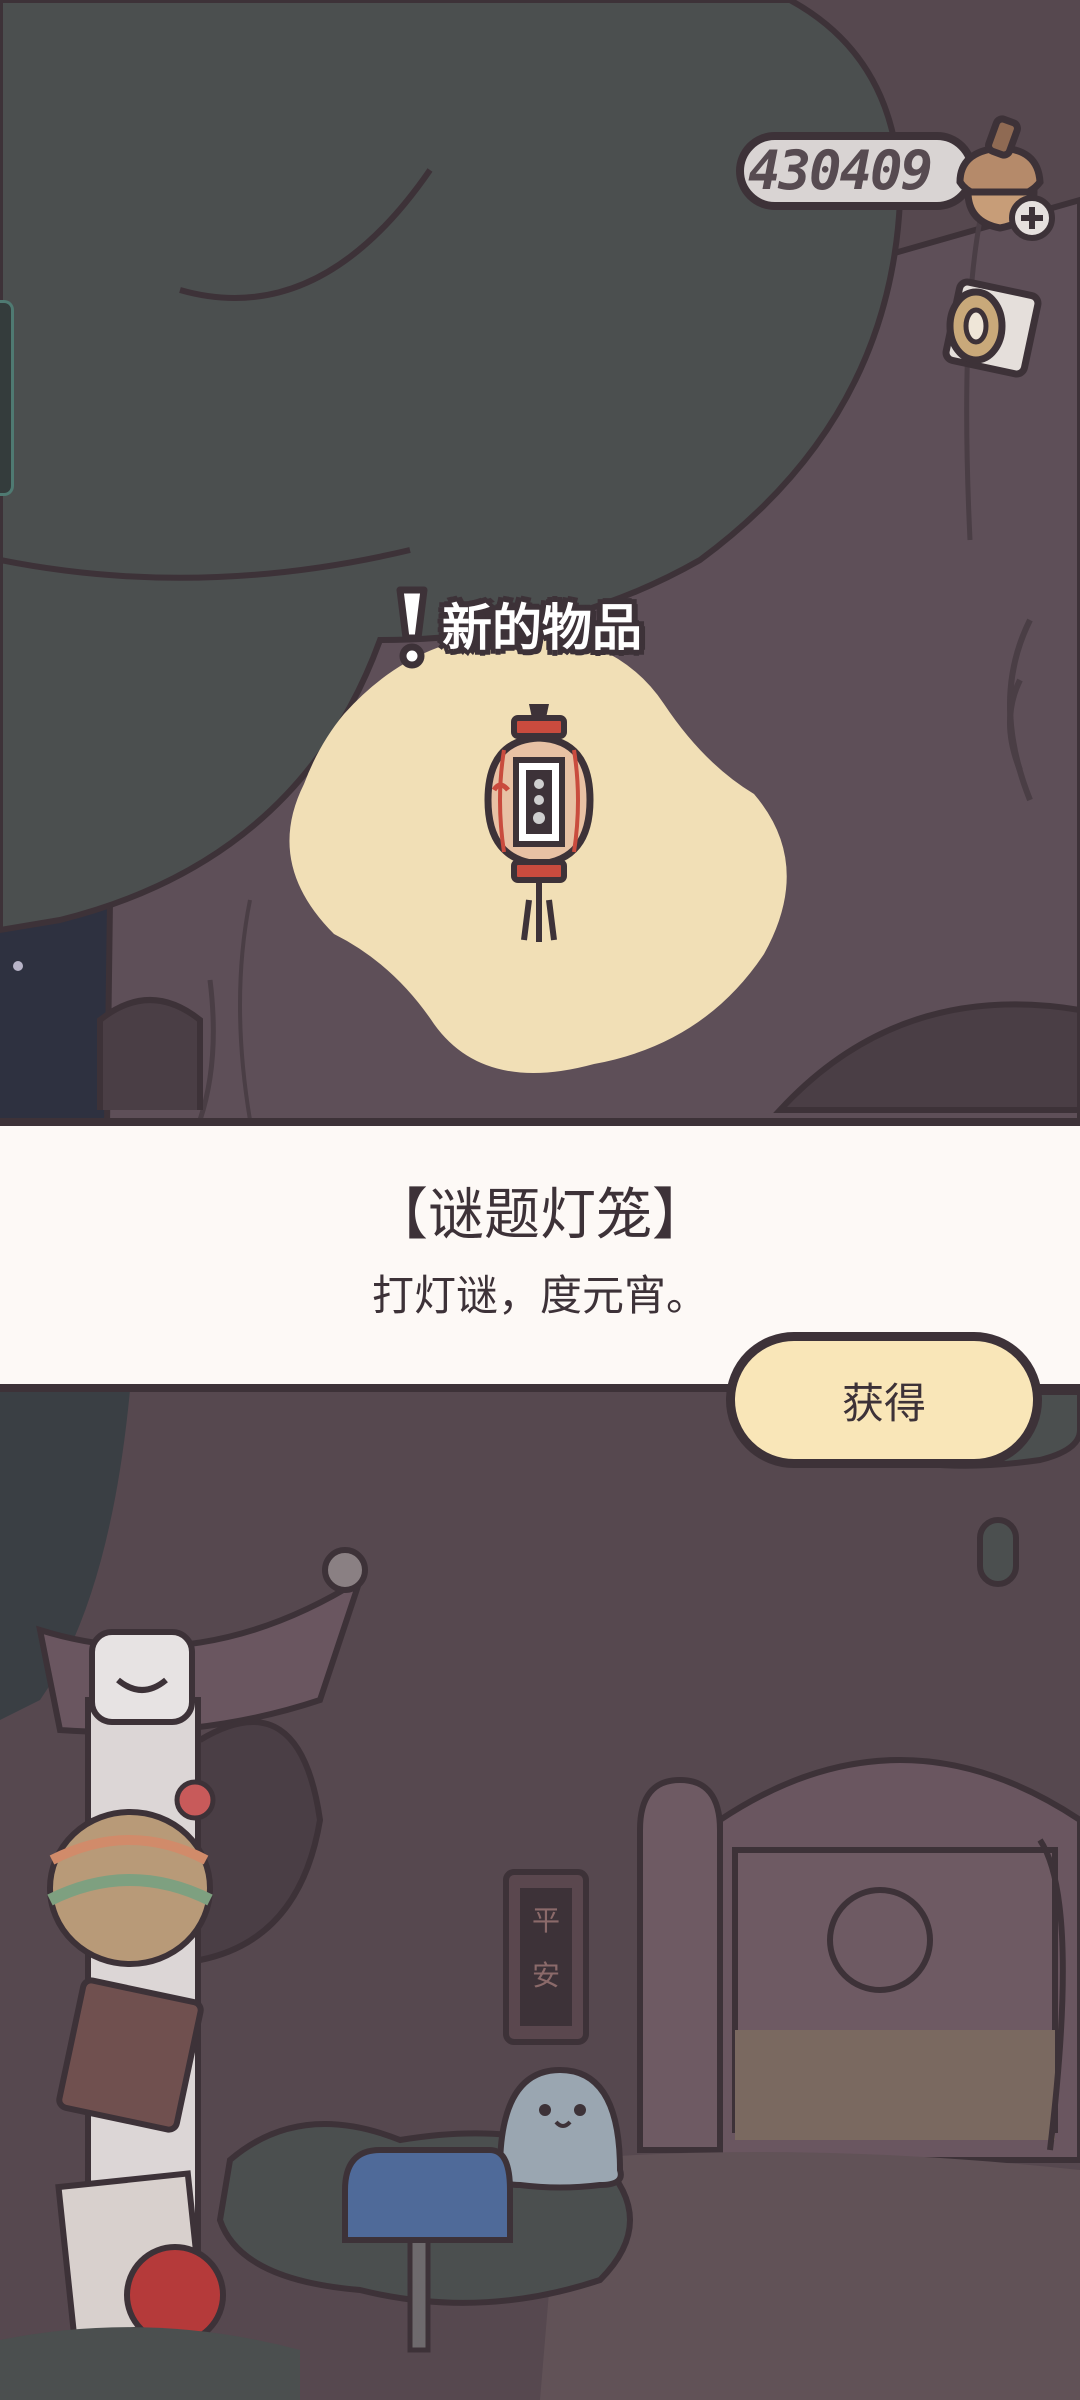 The width and height of the screenshot is (1080, 2400). I want to click on item-name: 【谜题灯笼】, so click(540, 1214).